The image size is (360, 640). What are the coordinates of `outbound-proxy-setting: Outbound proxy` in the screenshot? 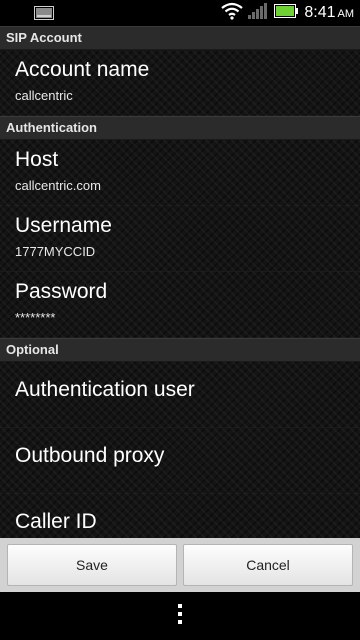 It's located at (180, 461).